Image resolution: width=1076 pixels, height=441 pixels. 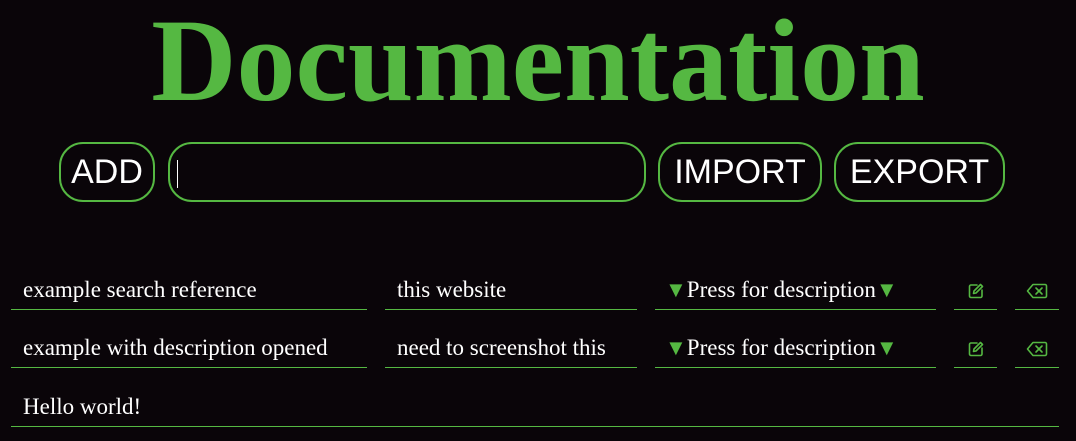 What do you see at coordinates (107, 172) in the screenshot?
I see `add-button: ADD` at bounding box center [107, 172].